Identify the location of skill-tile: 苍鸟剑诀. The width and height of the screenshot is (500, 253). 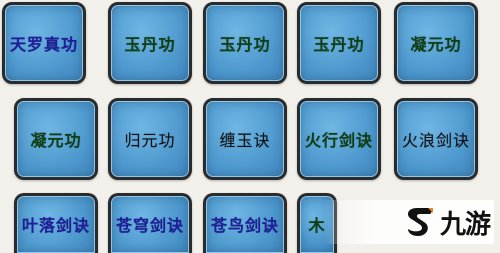
(245, 223).